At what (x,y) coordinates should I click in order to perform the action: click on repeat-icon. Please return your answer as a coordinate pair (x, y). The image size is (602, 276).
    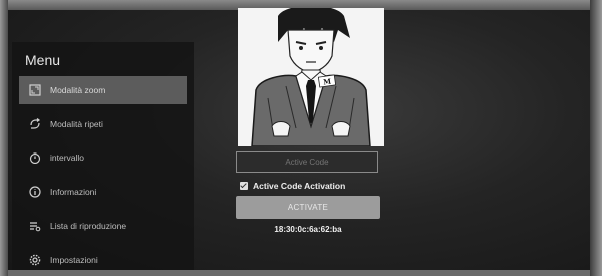
    Looking at the image, I should click on (35, 124).